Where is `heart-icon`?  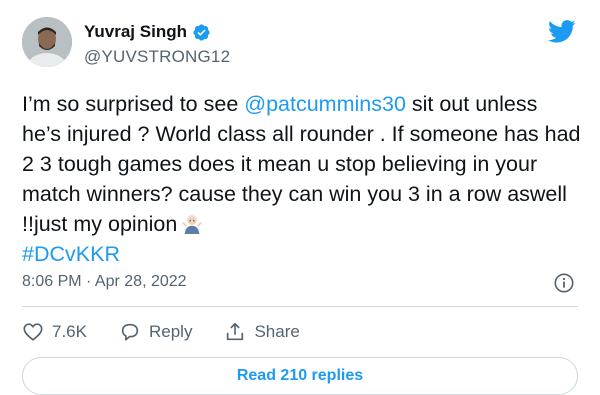
heart-icon is located at coordinates (33, 332).